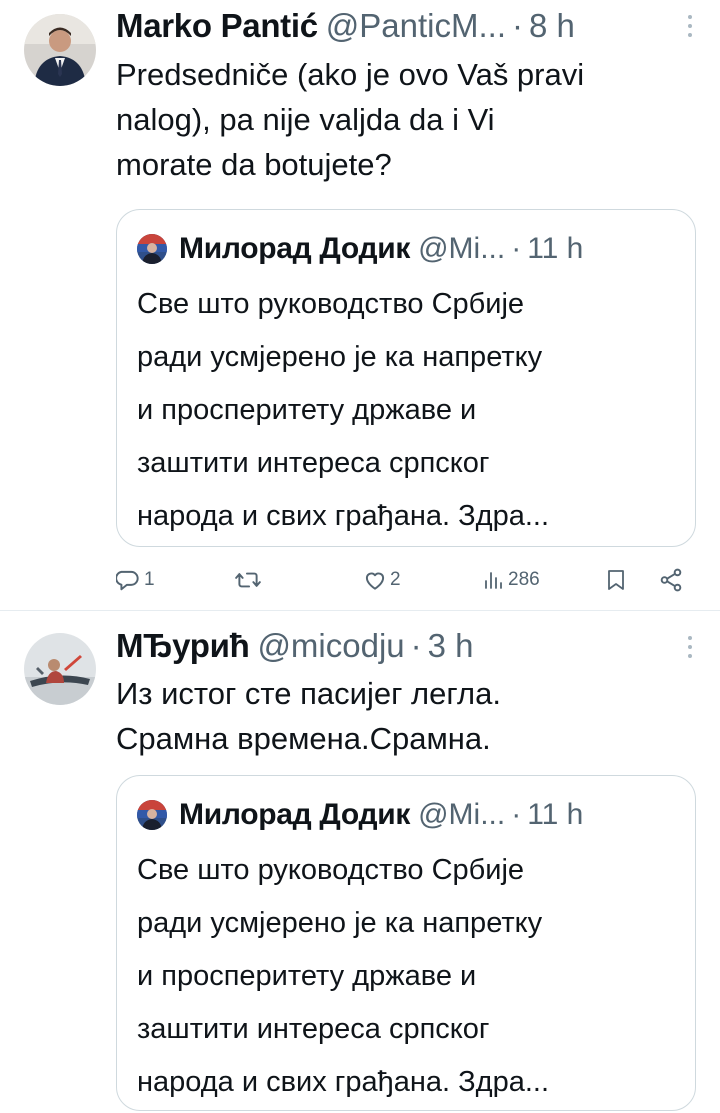 This screenshot has height=1113, width=720. Describe the element at coordinates (494, 580) in the screenshot. I see `views-icon` at that location.